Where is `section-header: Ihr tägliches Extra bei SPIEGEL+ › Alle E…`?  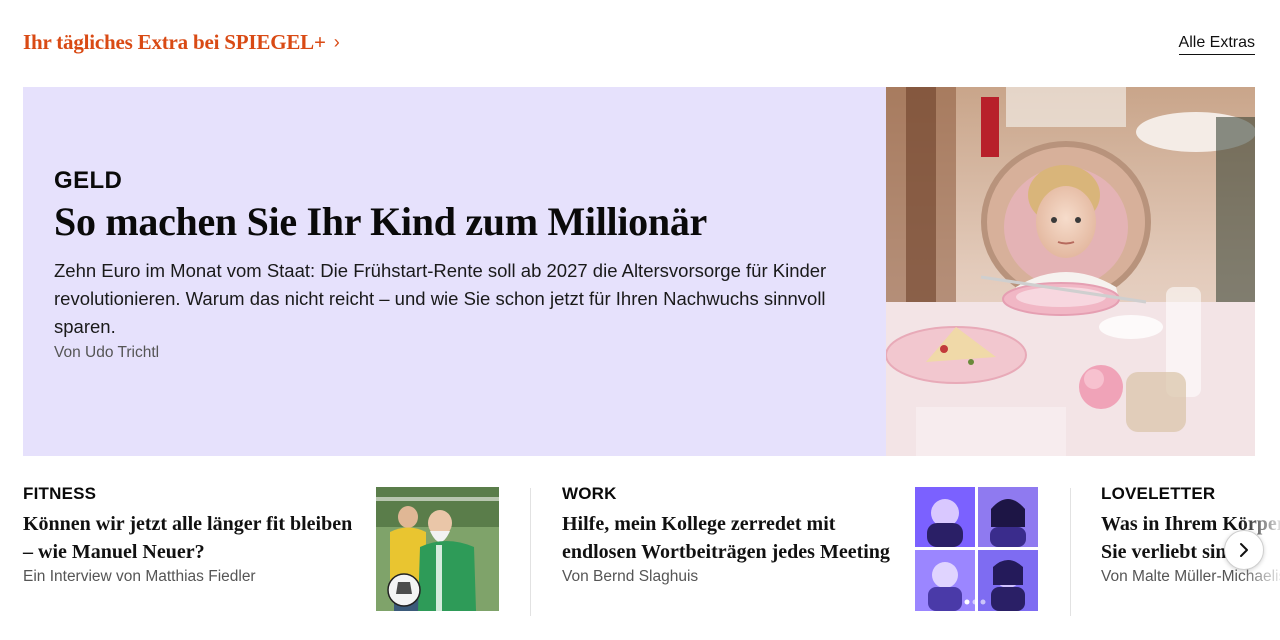
section-header: Ihr tägliches Extra bei SPIEGEL+ › Alle E… is located at coordinates (639, 43).